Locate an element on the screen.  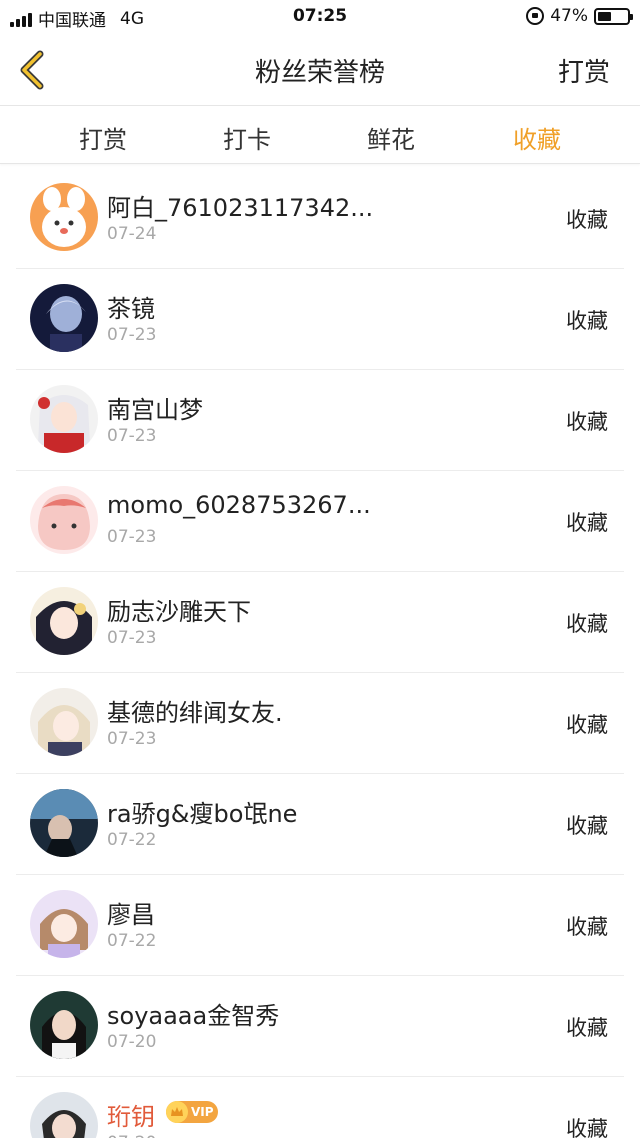
tab-checkin: 打卡 is located at coordinates (247, 137).